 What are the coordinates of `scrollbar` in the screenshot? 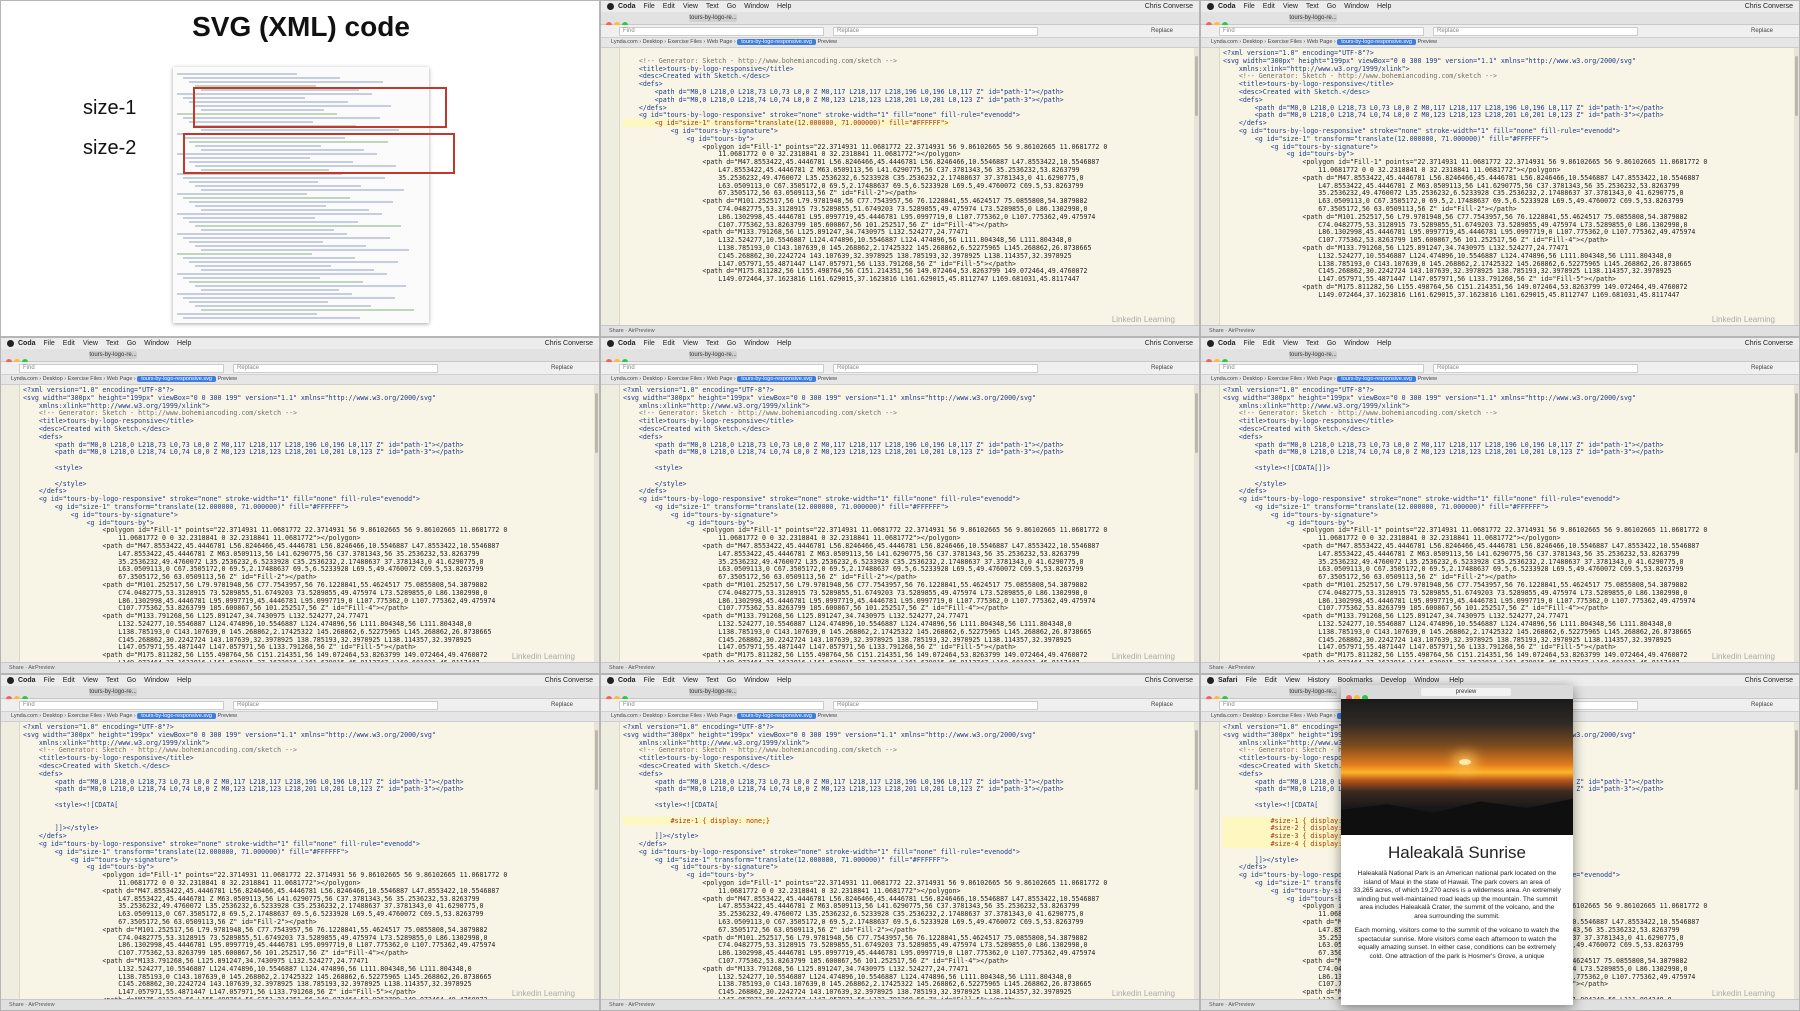 It's located at (1796, 186).